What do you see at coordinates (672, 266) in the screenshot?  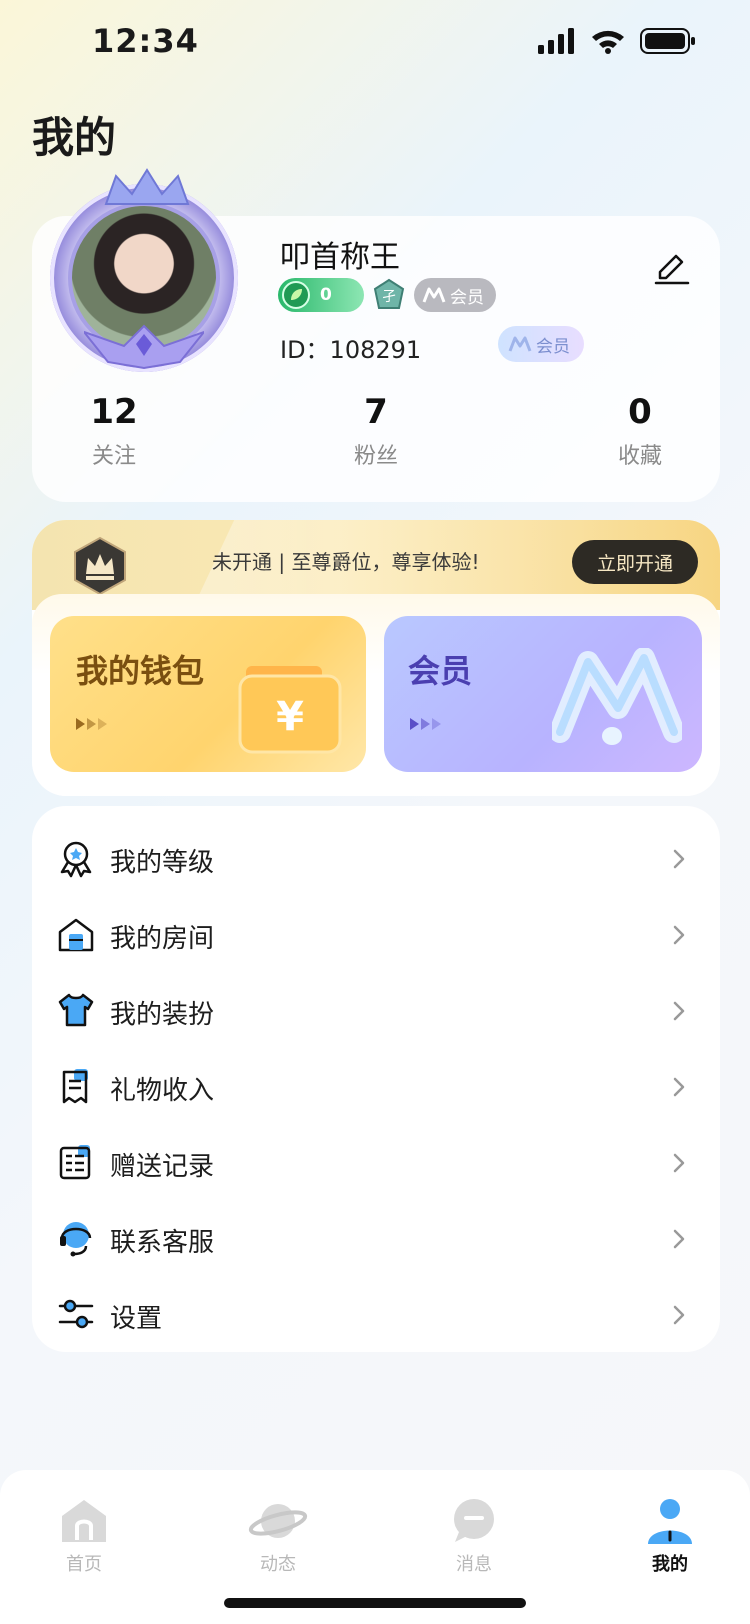 I see `edit-profile-icon` at bounding box center [672, 266].